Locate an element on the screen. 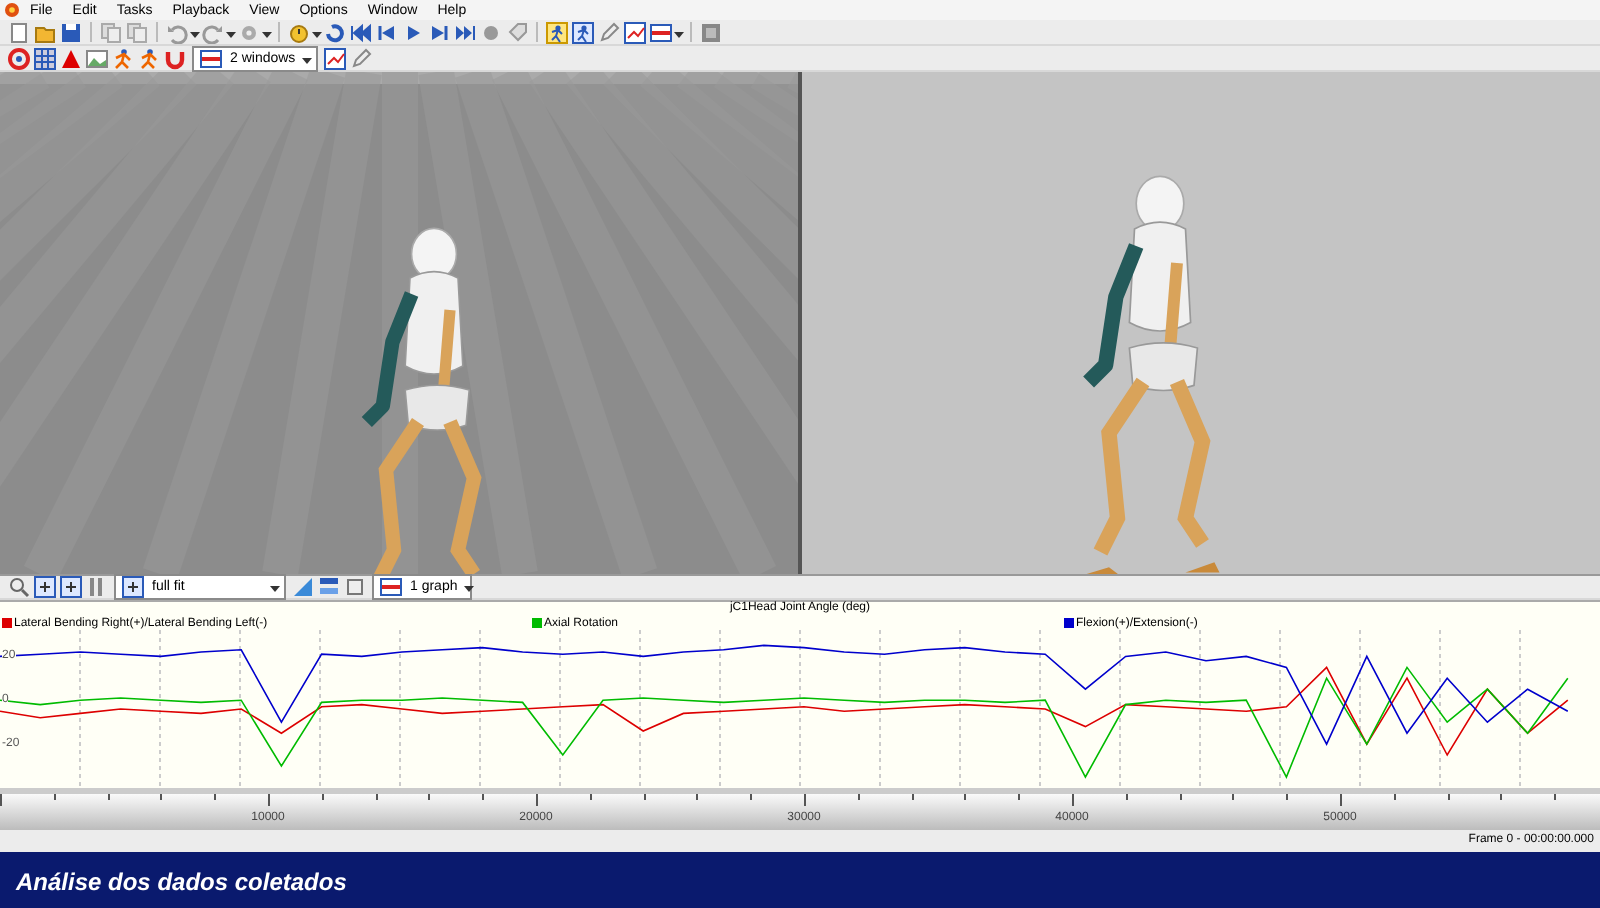 The image size is (1600, 908). image-icon is located at coordinates (97, 58).